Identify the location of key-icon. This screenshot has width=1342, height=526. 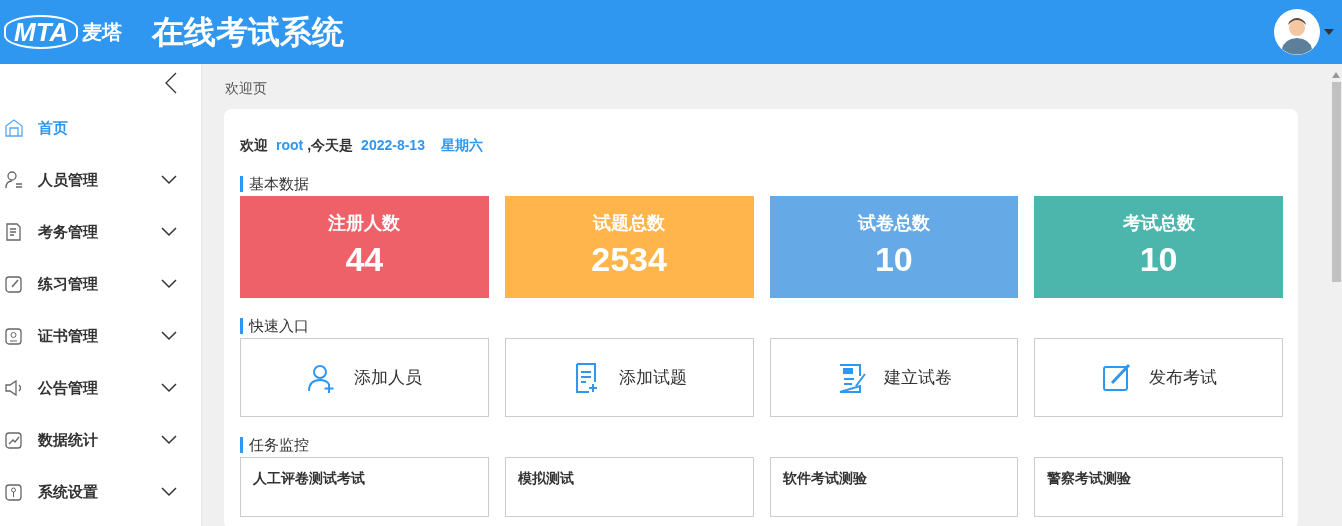
(14, 492).